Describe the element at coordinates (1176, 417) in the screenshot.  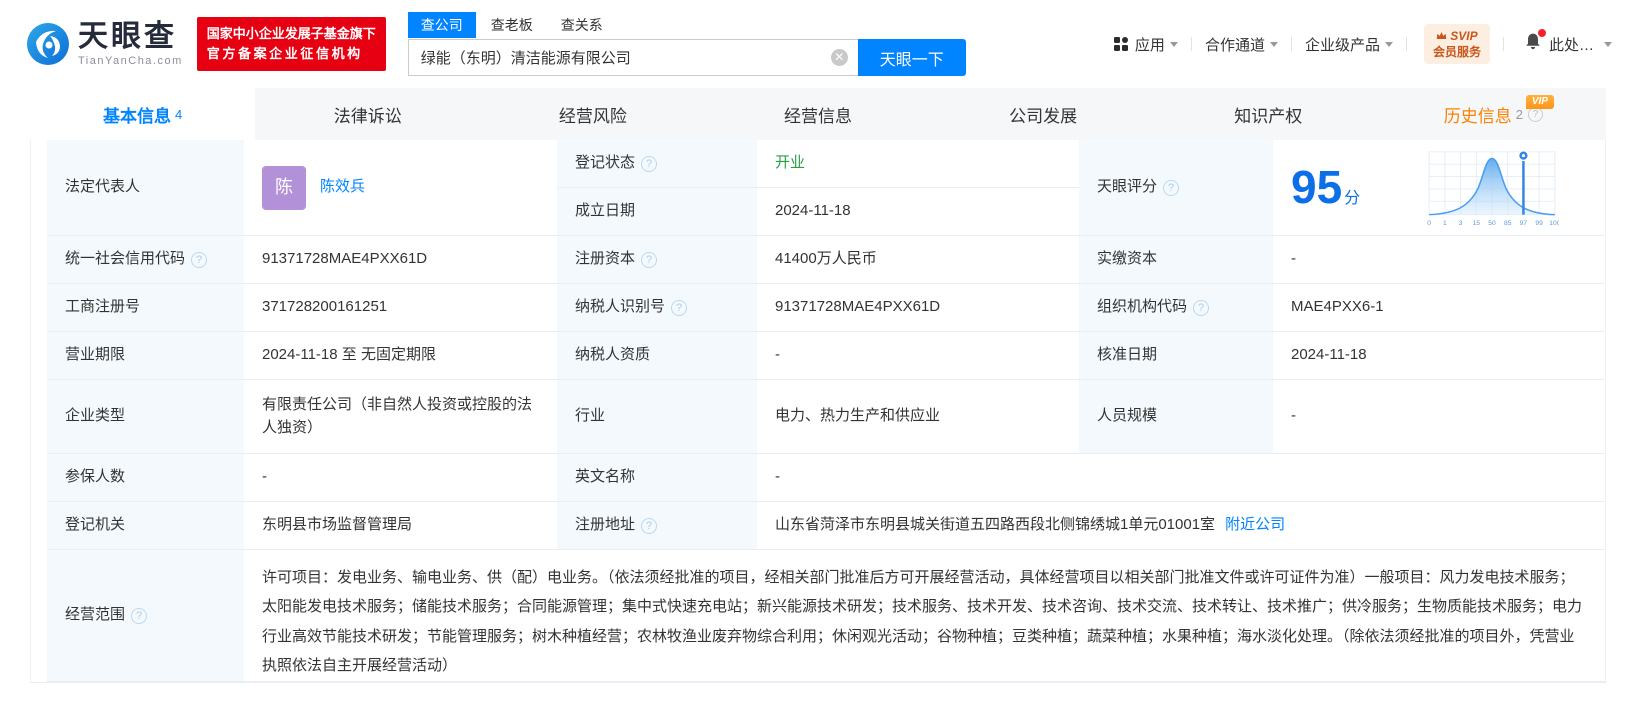
I see `staff-size-label: 人员规模` at that location.